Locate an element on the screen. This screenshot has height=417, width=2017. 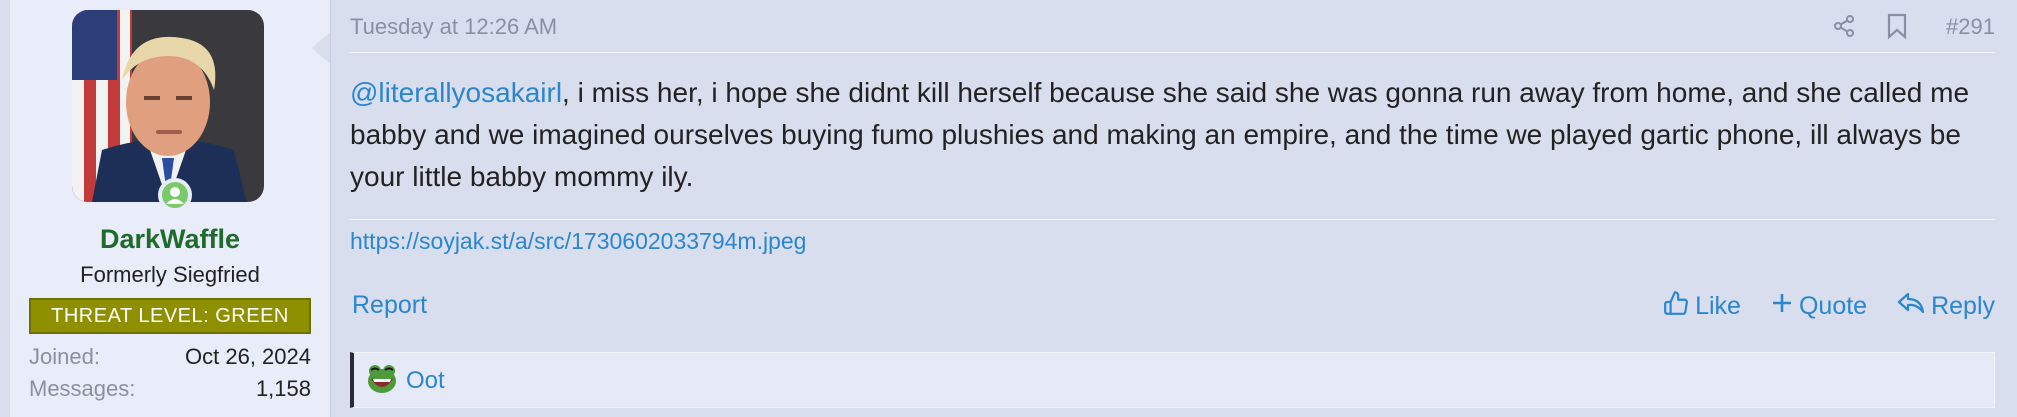
reply-label: Reply is located at coordinates (1963, 306).